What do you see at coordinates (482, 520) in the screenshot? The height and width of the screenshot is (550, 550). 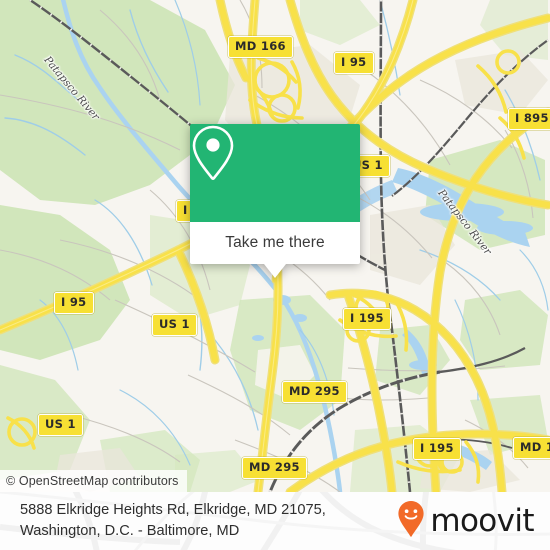 I see `moovit-wordmark: moovit` at bounding box center [482, 520].